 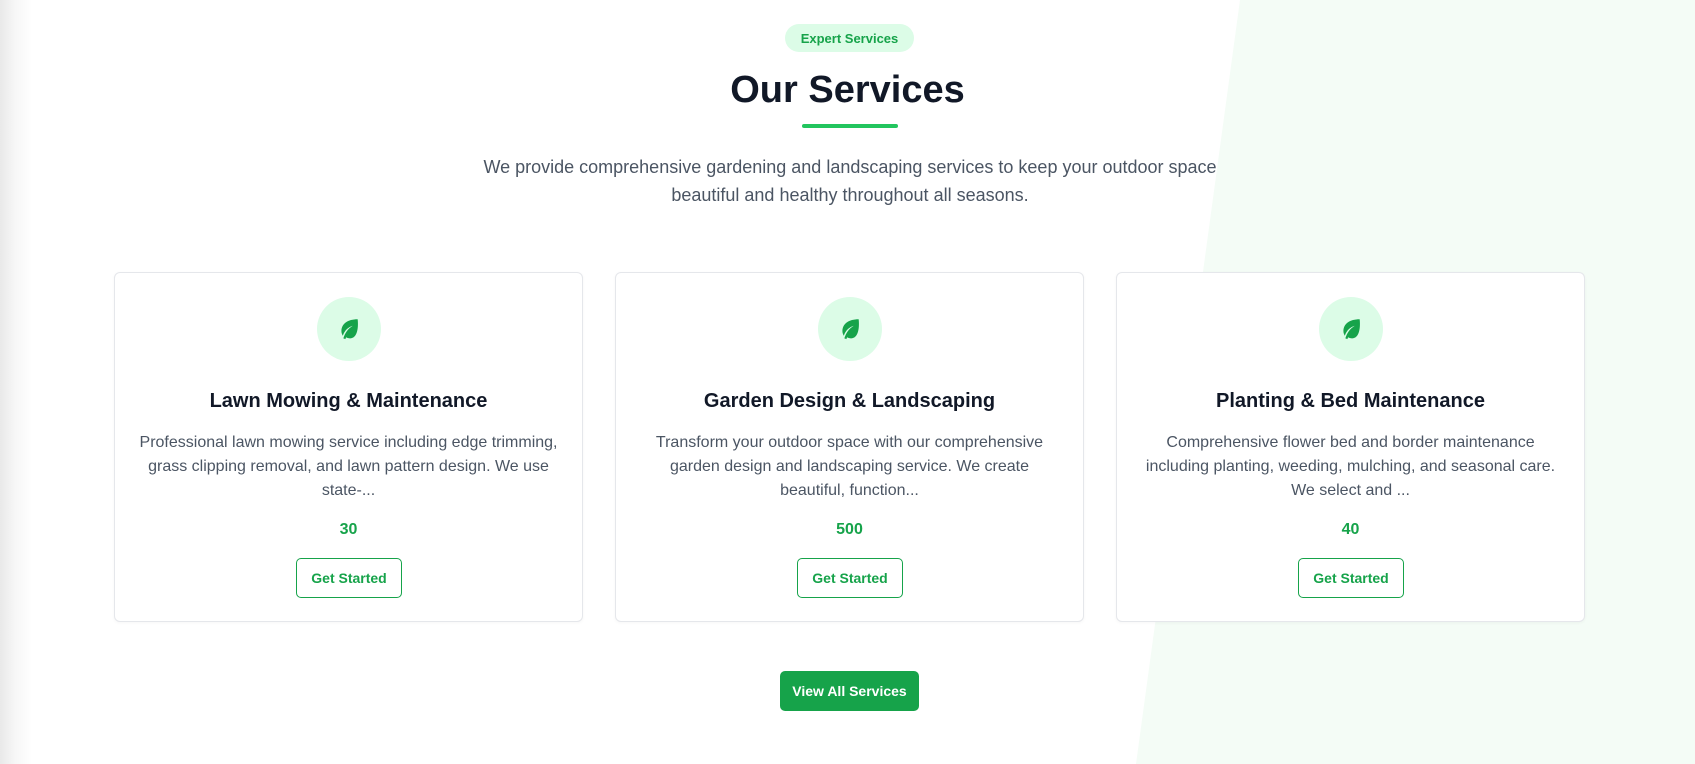 What do you see at coordinates (1350, 401) in the screenshot?
I see `service-title: Planting & Bed Maintenance` at bounding box center [1350, 401].